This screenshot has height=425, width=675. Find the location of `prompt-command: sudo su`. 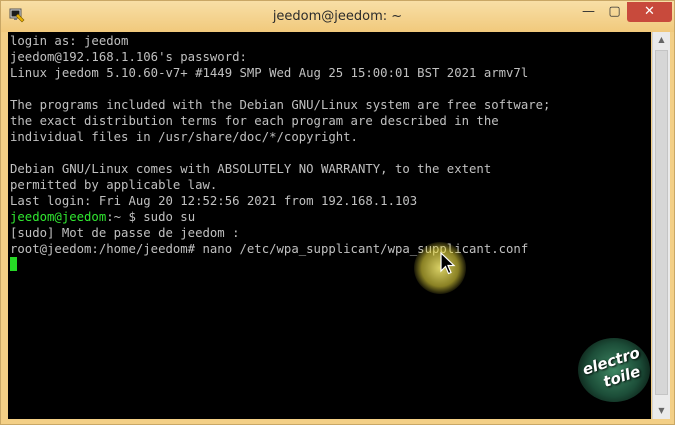

prompt-command: sudo su is located at coordinates (169, 217).